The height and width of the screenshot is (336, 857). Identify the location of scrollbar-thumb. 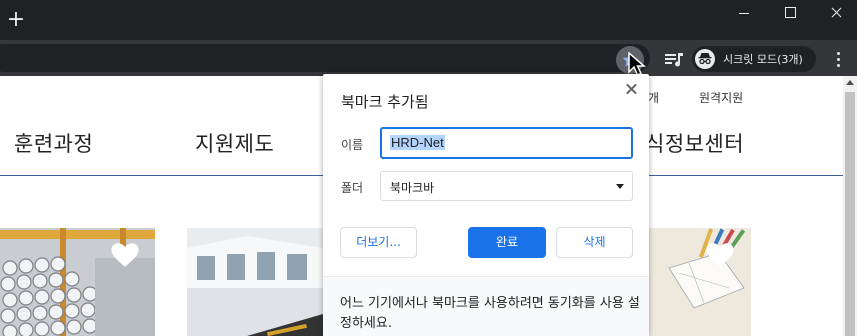
(850, 214).